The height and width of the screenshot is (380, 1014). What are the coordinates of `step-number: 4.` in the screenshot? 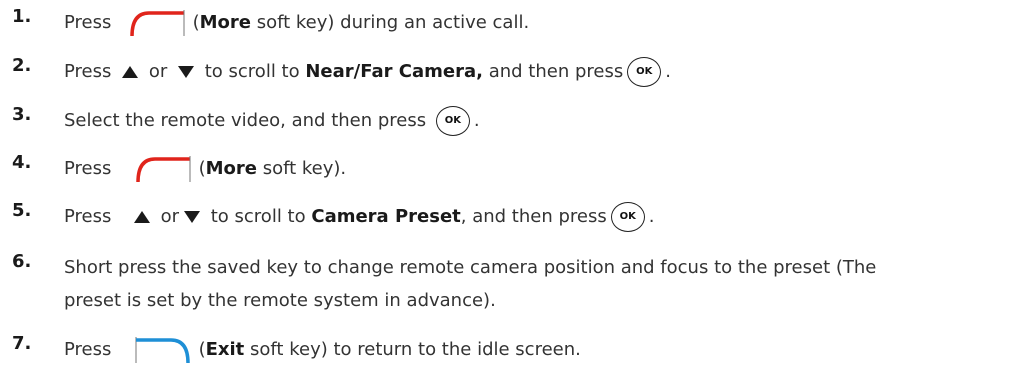 It's located at (22, 162).